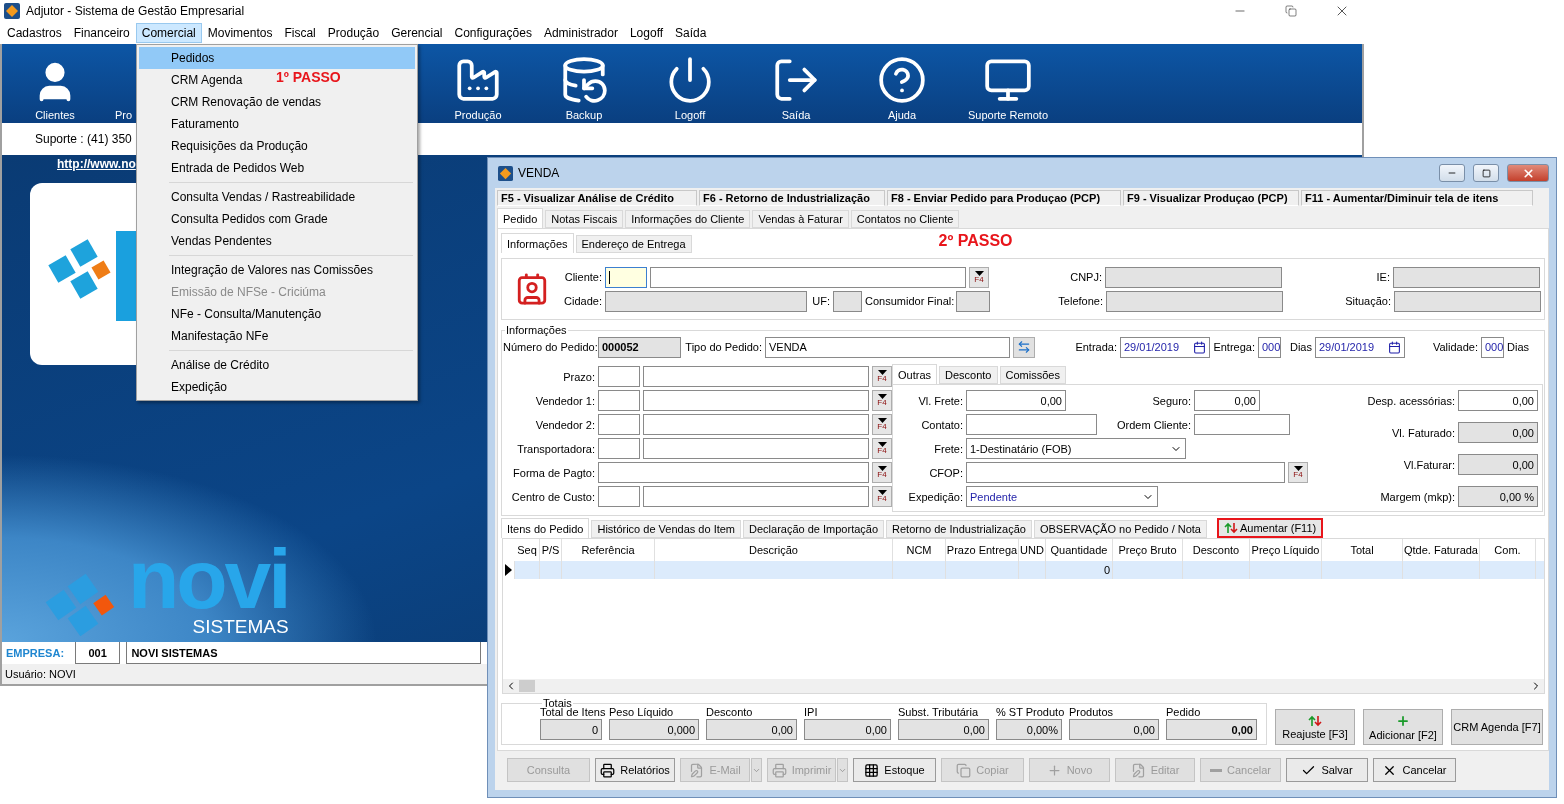  I want to click on field-label: Expedição:, so click(935, 496).